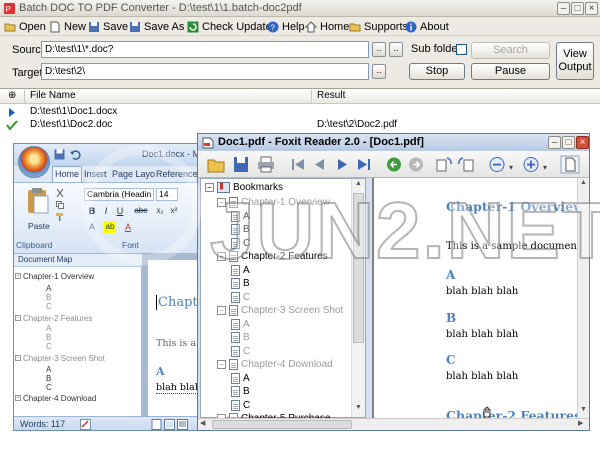 The width and height of the screenshot is (600, 450). Describe the element at coordinates (60, 217) in the screenshot. I see `format-painter-icon` at that location.